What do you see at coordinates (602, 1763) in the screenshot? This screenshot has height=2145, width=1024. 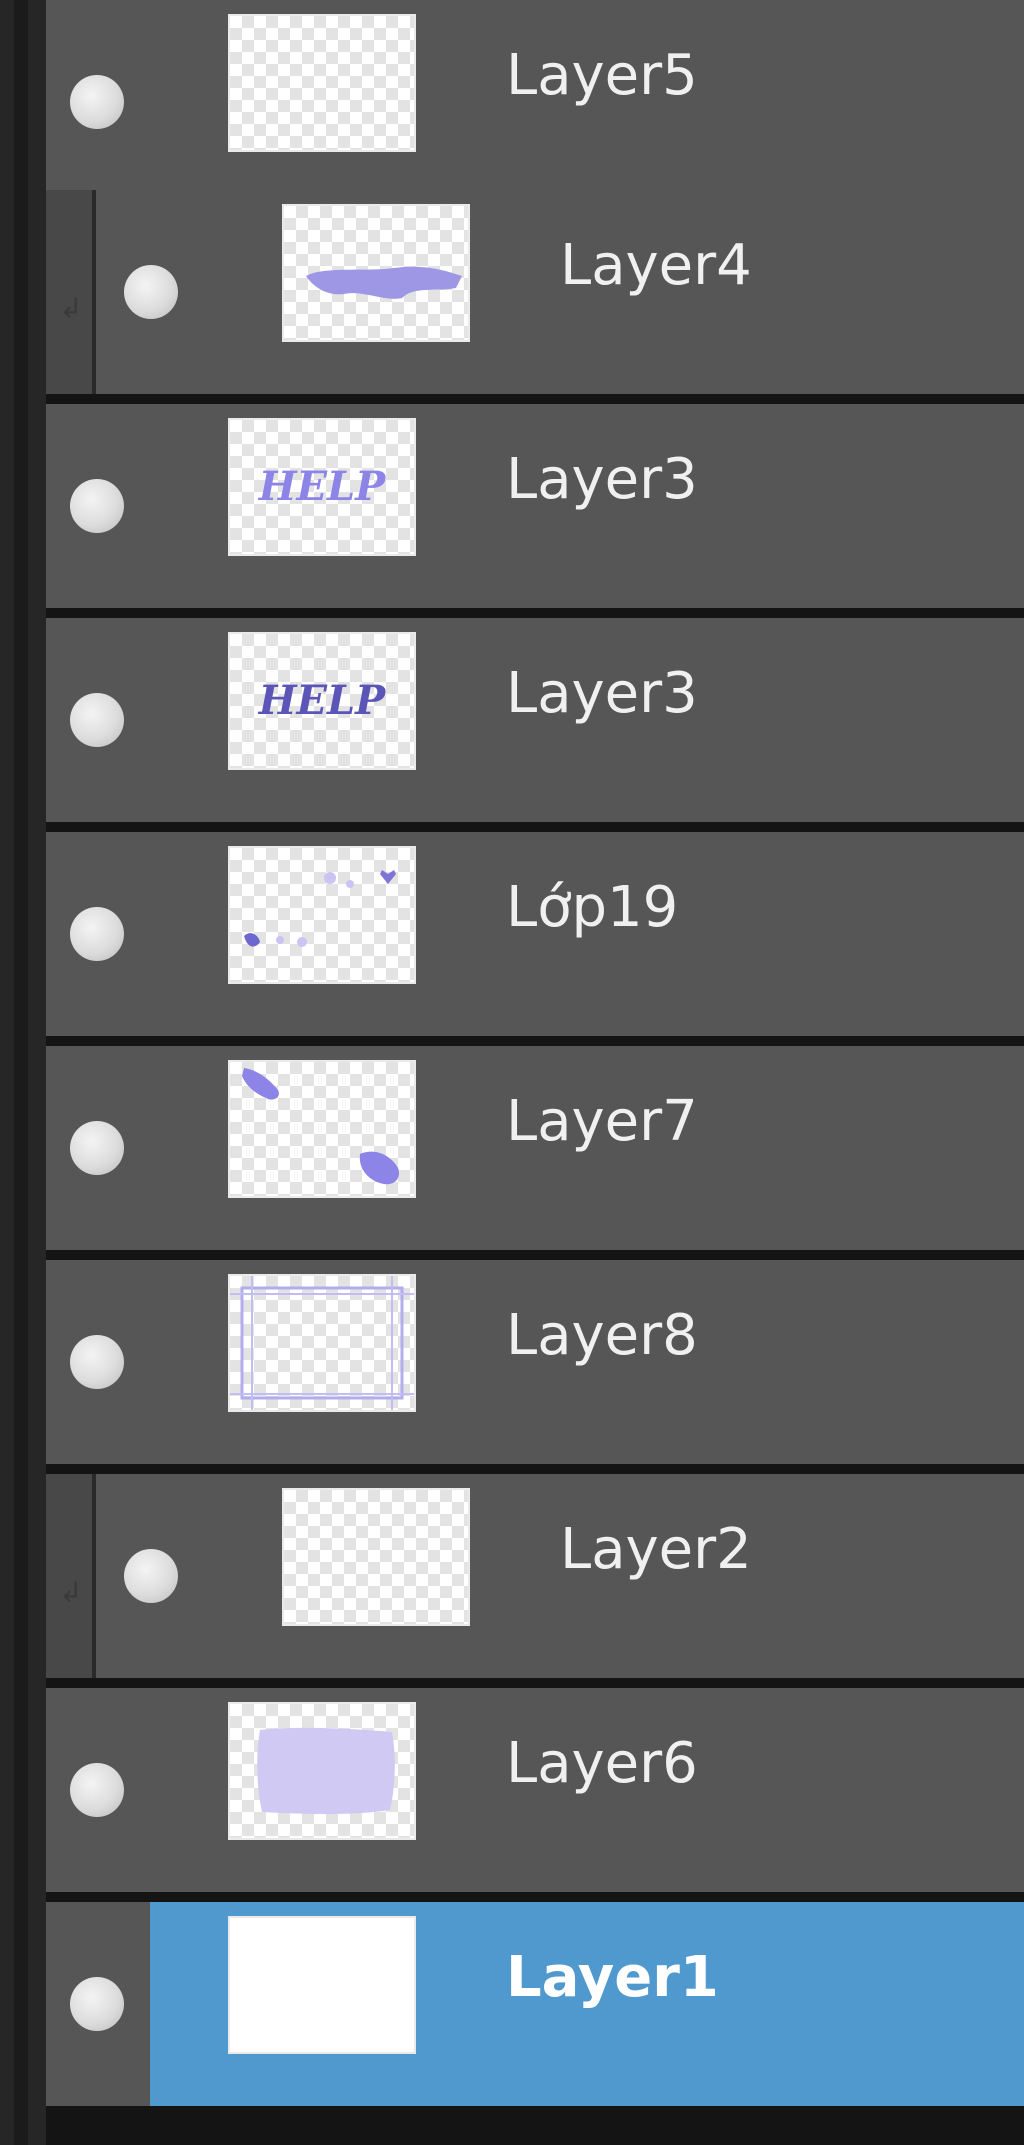 I see `layer-name: Layer6` at bounding box center [602, 1763].